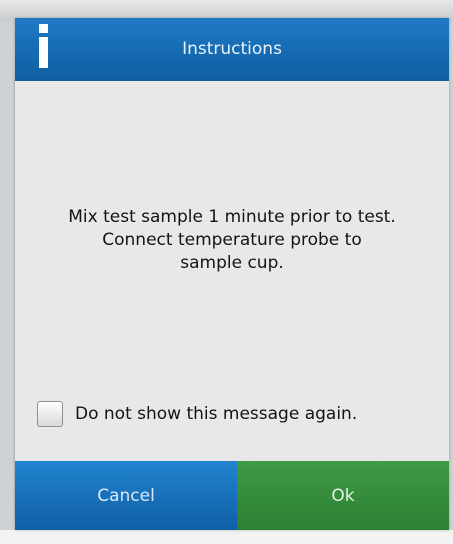 This screenshot has width=453, height=544. What do you see at coordinates (232, 217) in the screenshot?
I see `message-line: Mix test sample 1 minute prior to test.` at bounding box center [232, 217].